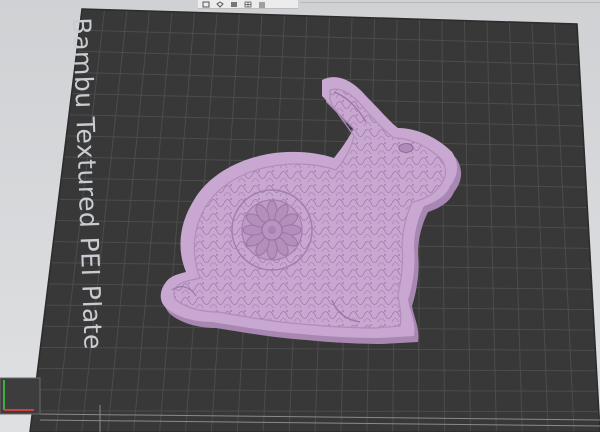 This screenshot has width=600, height=432. Describe the element at coordinates (20, 396) in the screenshot. I see `axis-gizmo` at that location.